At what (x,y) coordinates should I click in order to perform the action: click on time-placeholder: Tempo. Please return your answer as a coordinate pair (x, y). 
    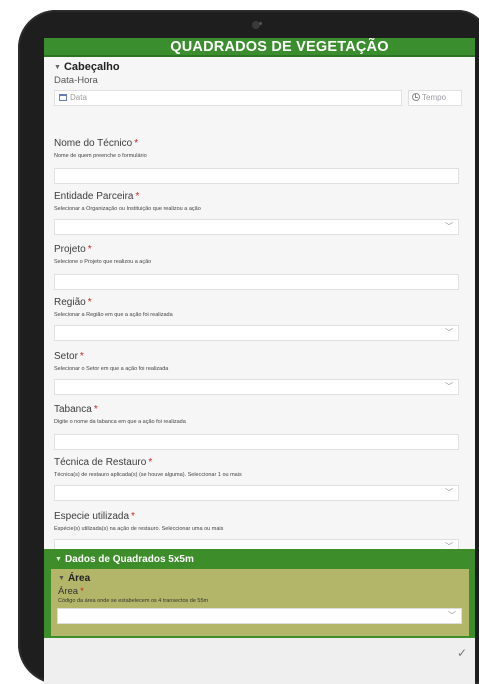
    Looking at the image, I should click on (434, 97).